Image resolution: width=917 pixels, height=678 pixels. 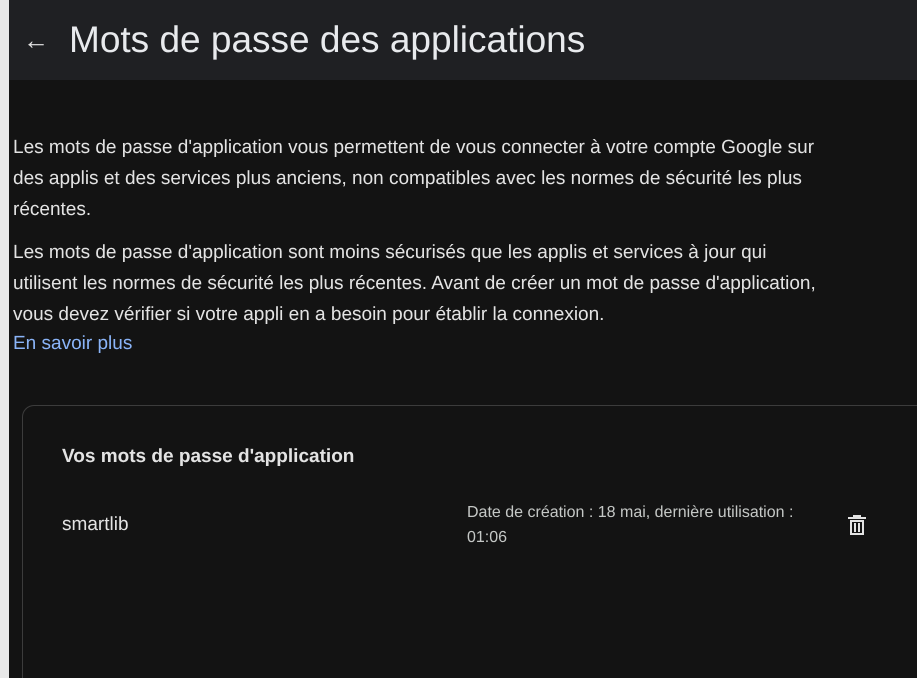 What do you see at coordinates (415, 284) in the screenshot?
I see `description-paragraph: Les mots de passe d'application sont moins sécurisés que les applis et services à jour qui utilisent les normes de sécurité les plus récentes. Avant de créer un mot de passe d'application, vous devez vérifier si votre appli en a besoin pour établir la connexion.` at bounding box center [415, 284].